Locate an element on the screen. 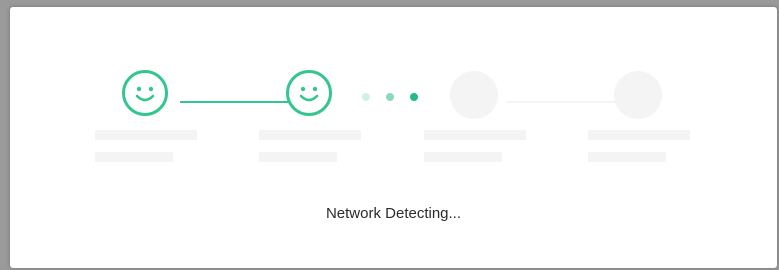  step-1-circle is located at coordinates (145, 93).